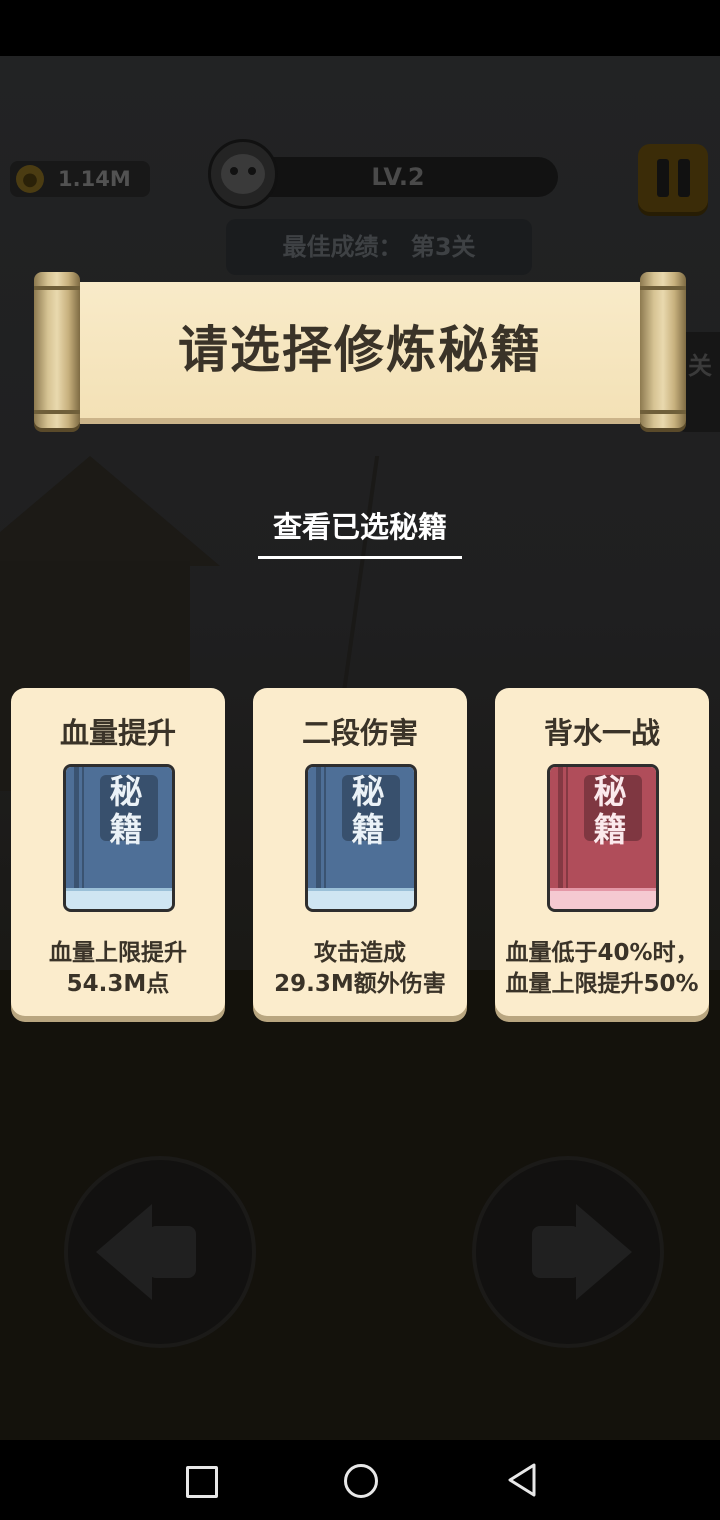 Image resolution: width=720 pixels, height=1520 pixels. Describe the element at coordinates (360, 531) in the screenshot. I see `view-selected-link: 查看已选秘籍` at that location.